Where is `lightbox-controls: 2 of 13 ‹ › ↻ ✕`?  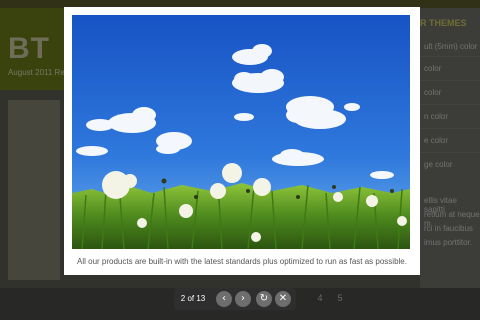 lightbox-controls: 2 of 13 ‹ › ↻ ✕ is located at coordinates (235, 299).